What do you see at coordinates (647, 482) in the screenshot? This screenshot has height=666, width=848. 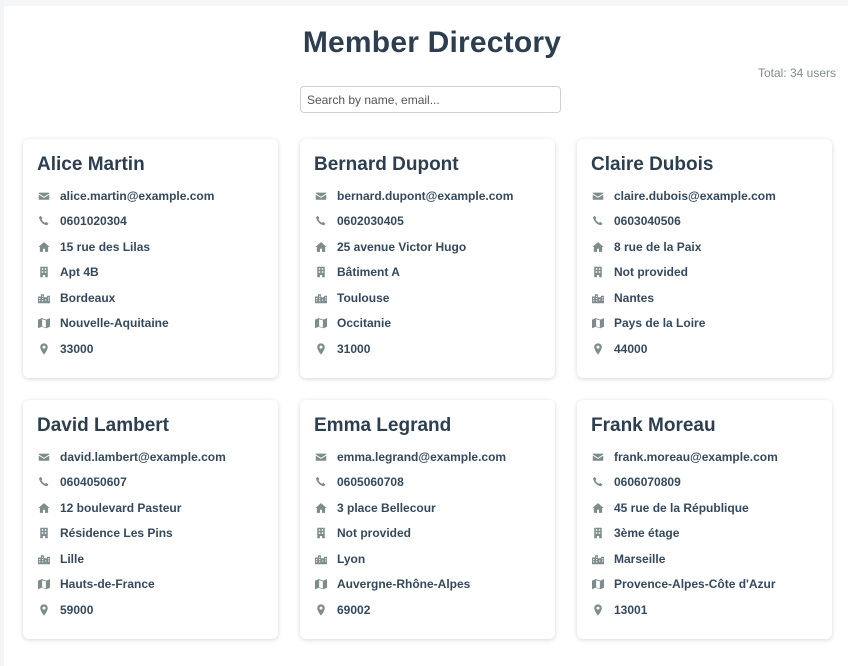 I see `member-phone: 0606070809` at bounding box center [647, 482].